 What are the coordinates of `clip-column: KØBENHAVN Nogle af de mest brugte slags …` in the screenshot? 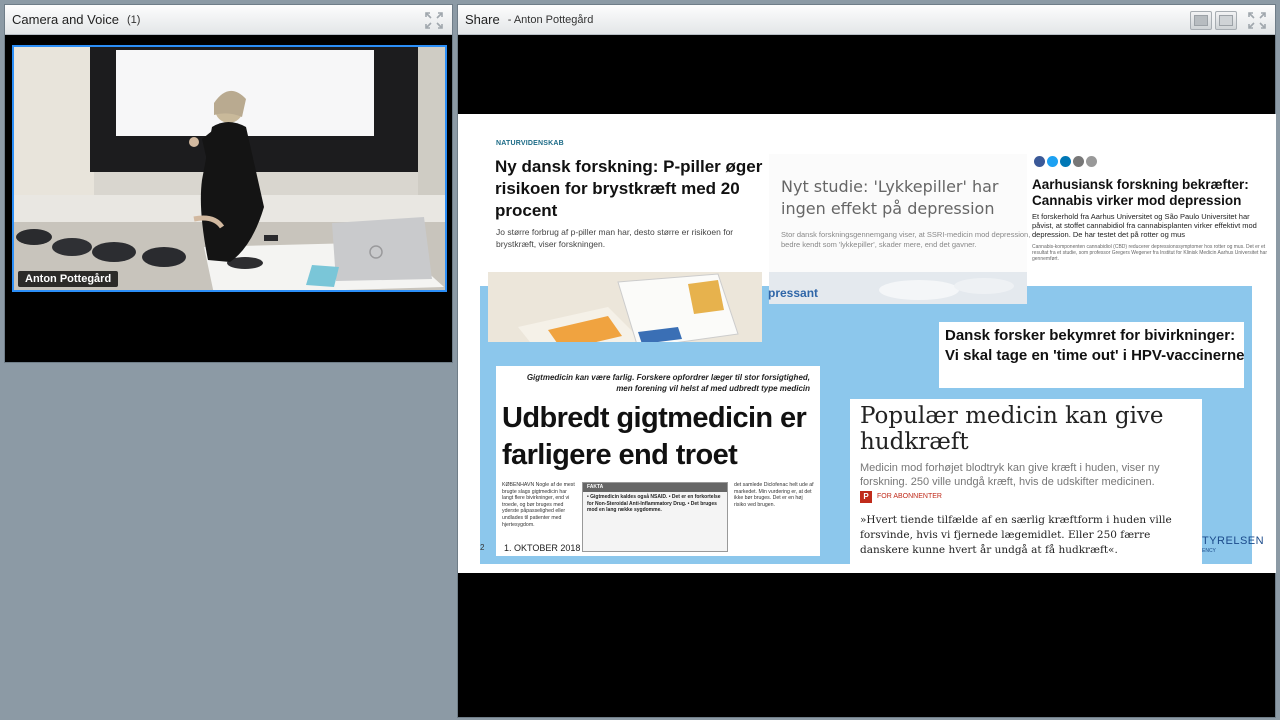 It's located at (538, 505).